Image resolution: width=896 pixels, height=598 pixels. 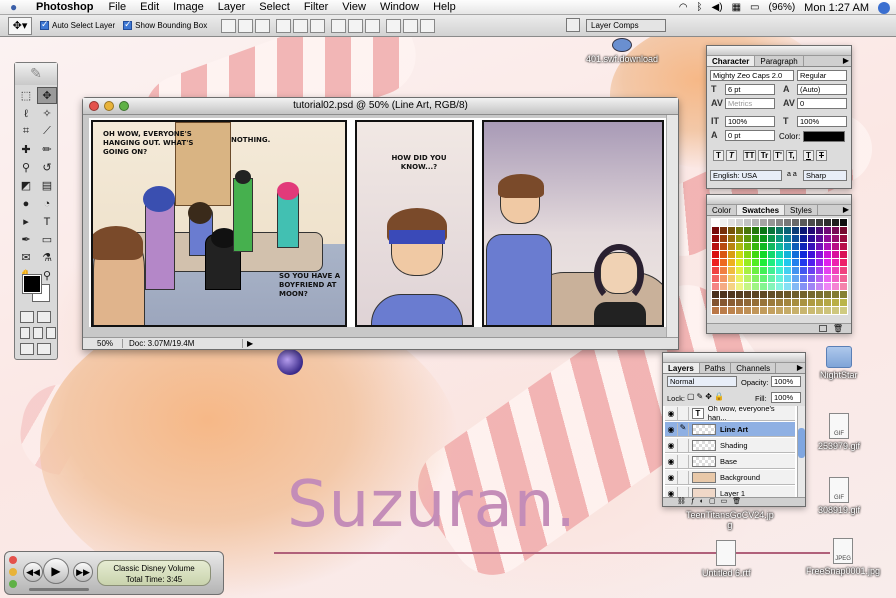 I want to click on auto-select-layer-checkbox: Auto Select Layer, so click(x=77, y=24).